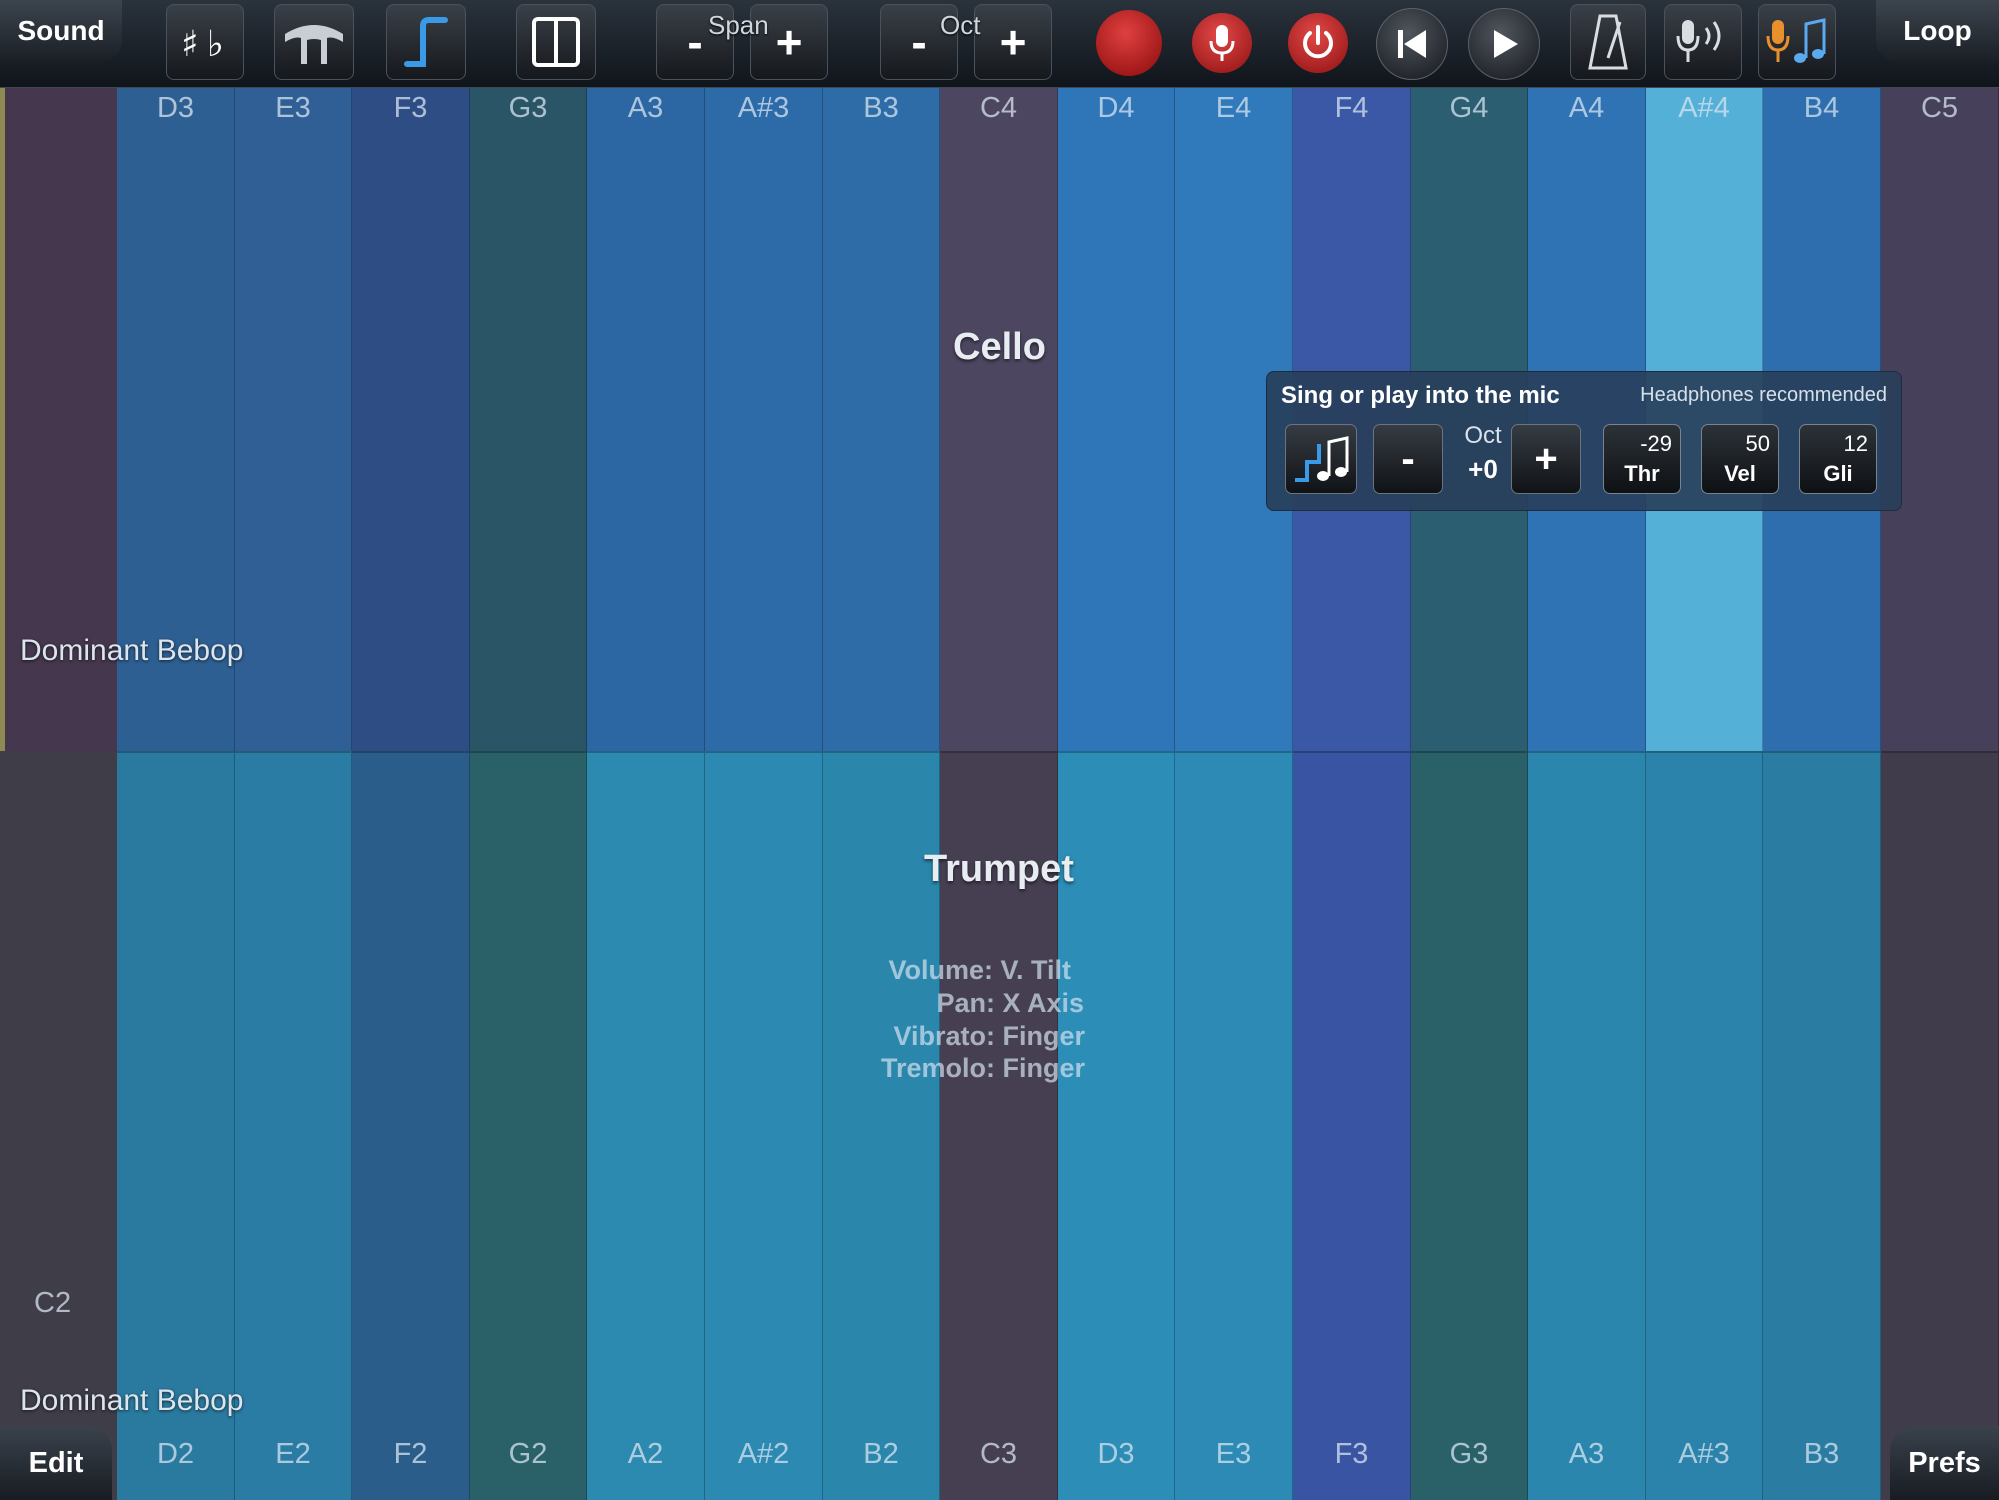  Describe the element at coordinates (1757, 443) in the screenshot. I see `velocity-value: 50` at that location.